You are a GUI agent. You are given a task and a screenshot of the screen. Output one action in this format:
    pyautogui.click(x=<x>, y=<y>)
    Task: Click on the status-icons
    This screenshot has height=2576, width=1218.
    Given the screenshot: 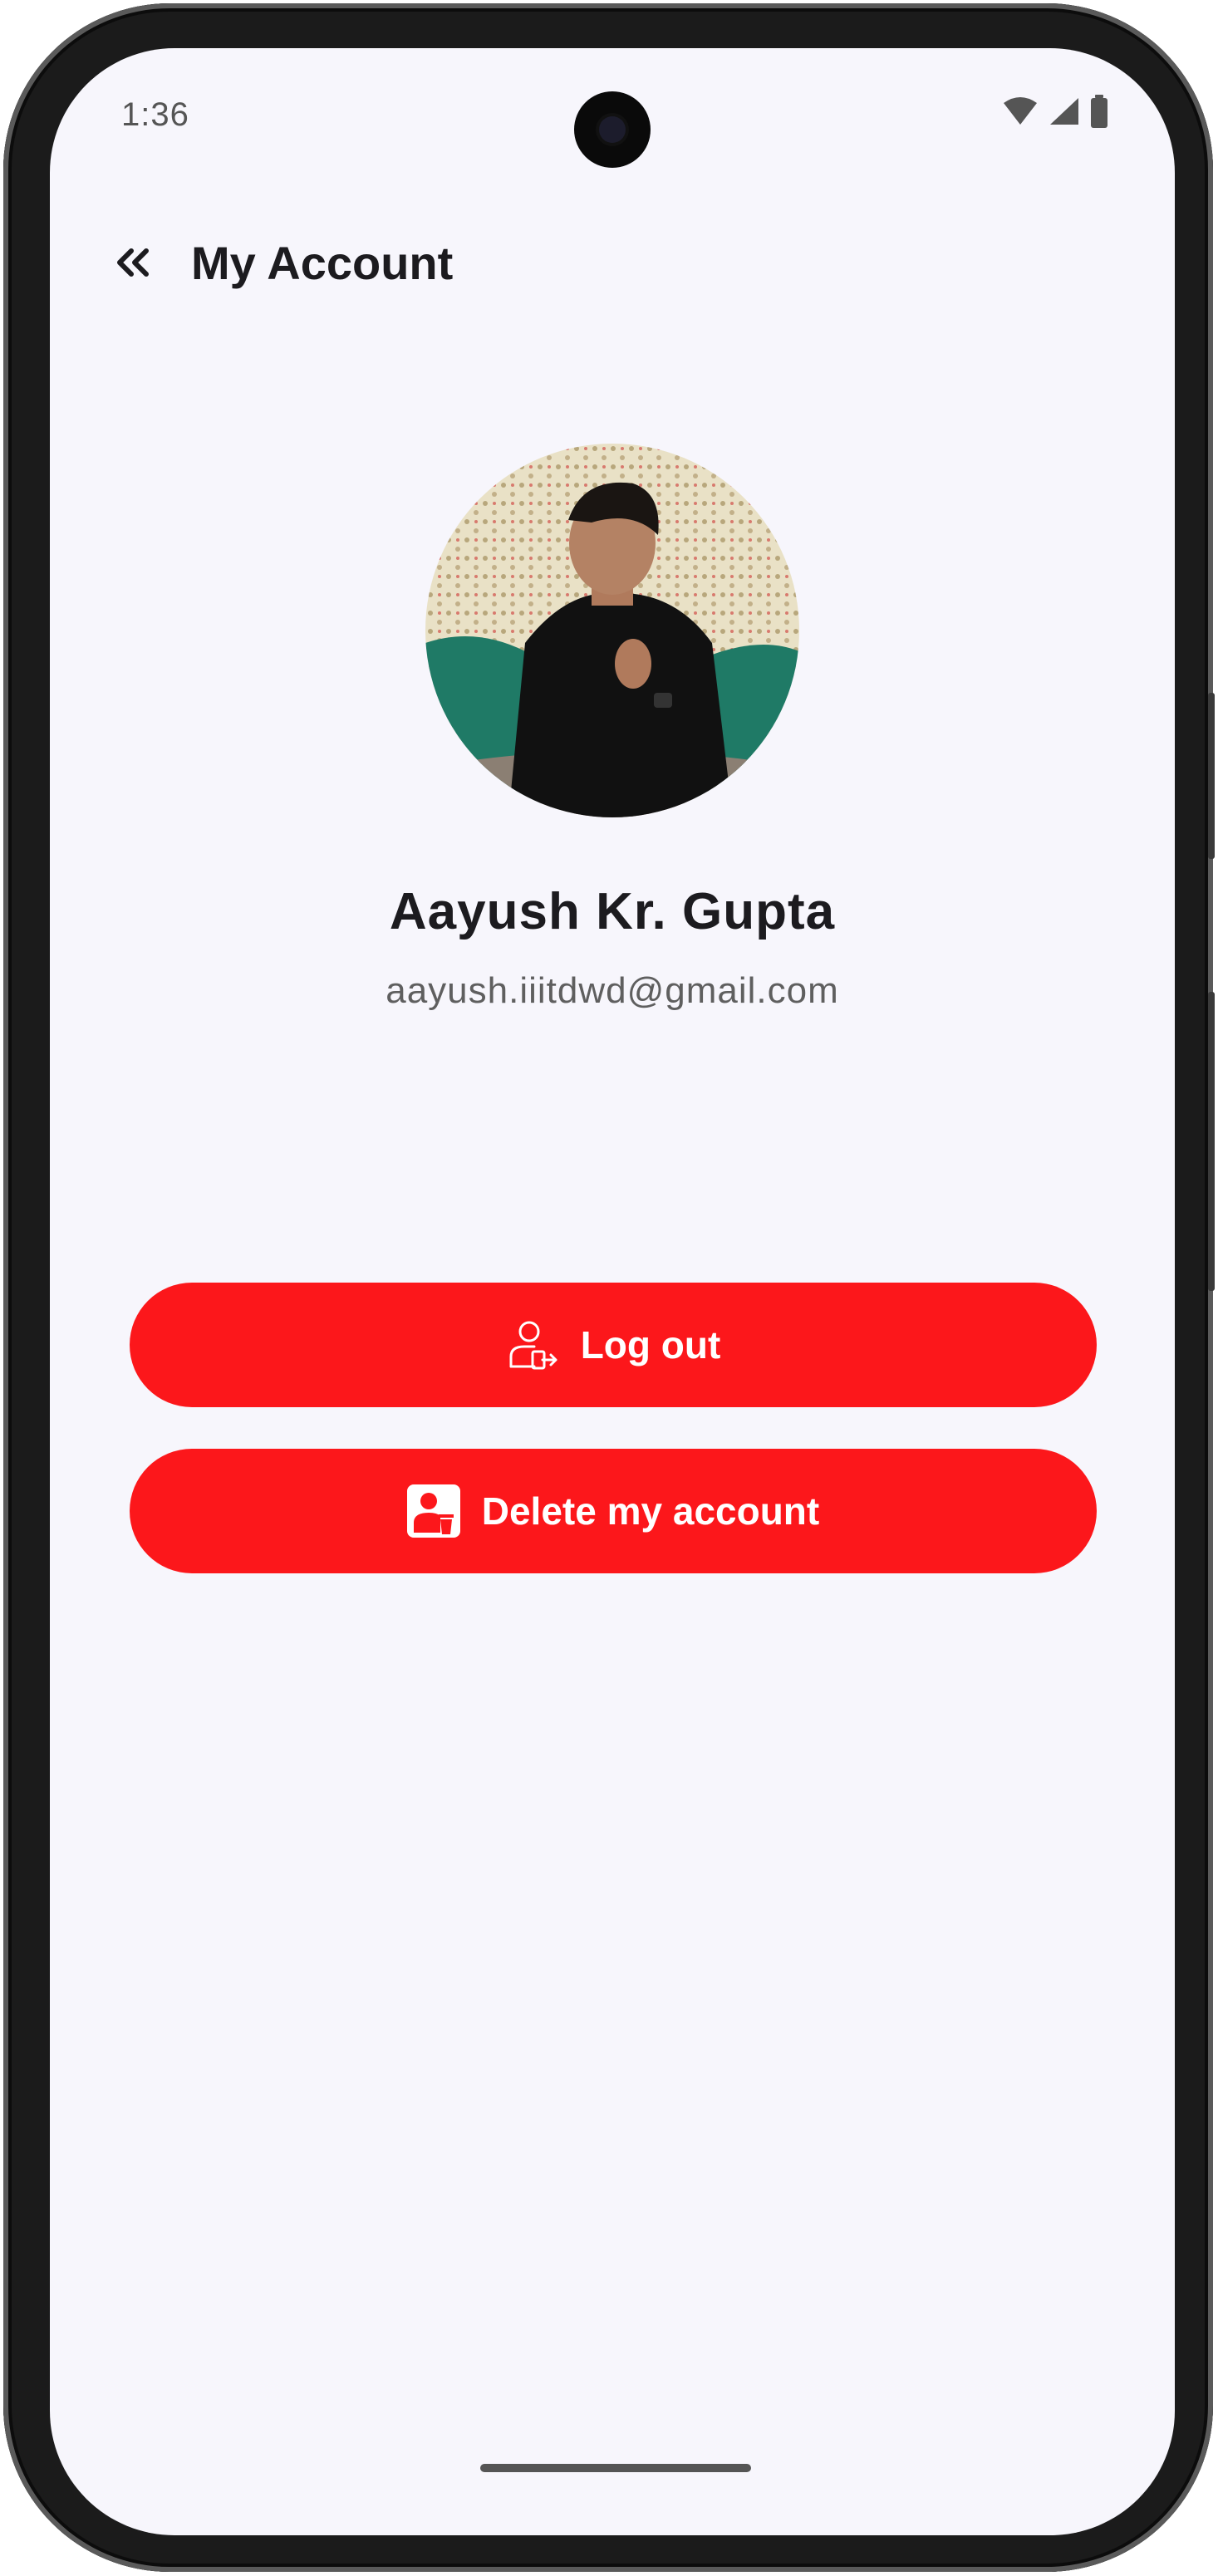 What is the action you would take?
    pyautogui.click(x=1055, y=111)
    